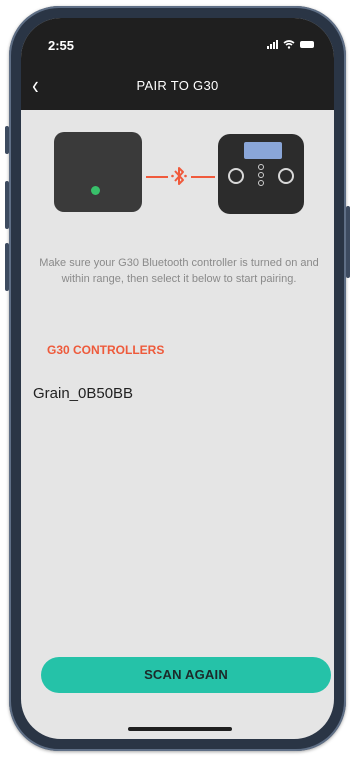  I want to click on g30-controller-icon, so click(261, 174).